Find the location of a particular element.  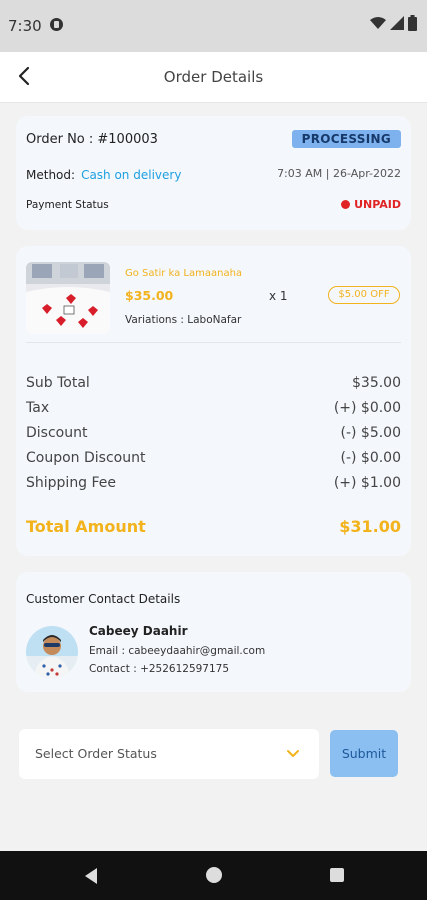

summary-row-shipping: Shipping Fee (+) $1.00 is located at coordinates (213, 483).